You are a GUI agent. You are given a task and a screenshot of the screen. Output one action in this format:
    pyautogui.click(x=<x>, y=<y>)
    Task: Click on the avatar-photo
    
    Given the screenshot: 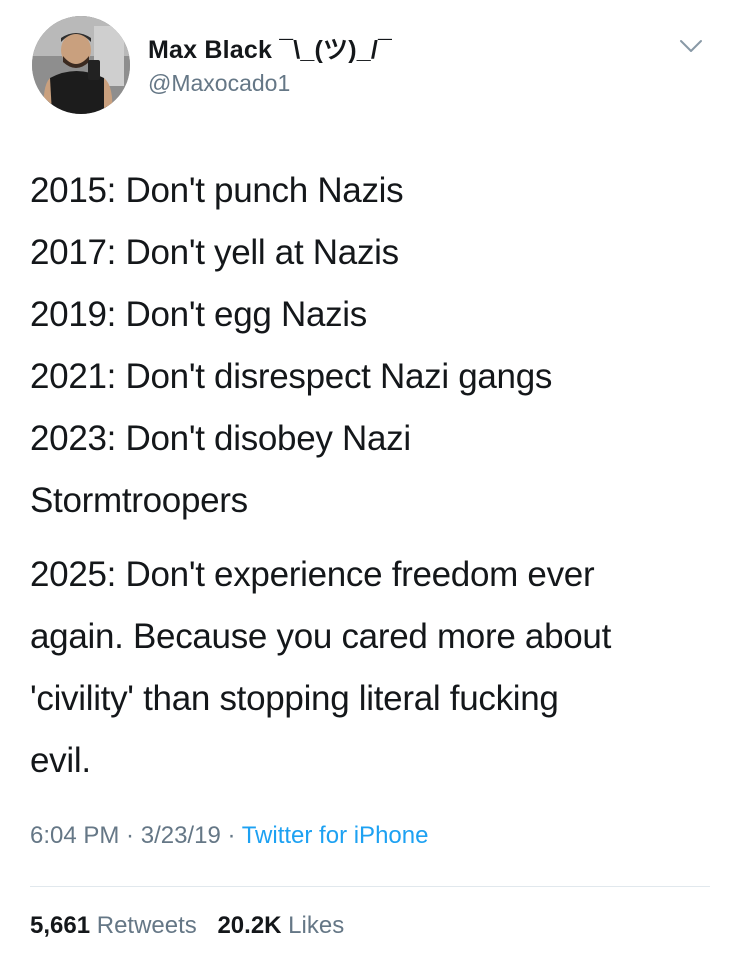 What is the action you would take?
    pyautogui.click(x=81, y=65)
    